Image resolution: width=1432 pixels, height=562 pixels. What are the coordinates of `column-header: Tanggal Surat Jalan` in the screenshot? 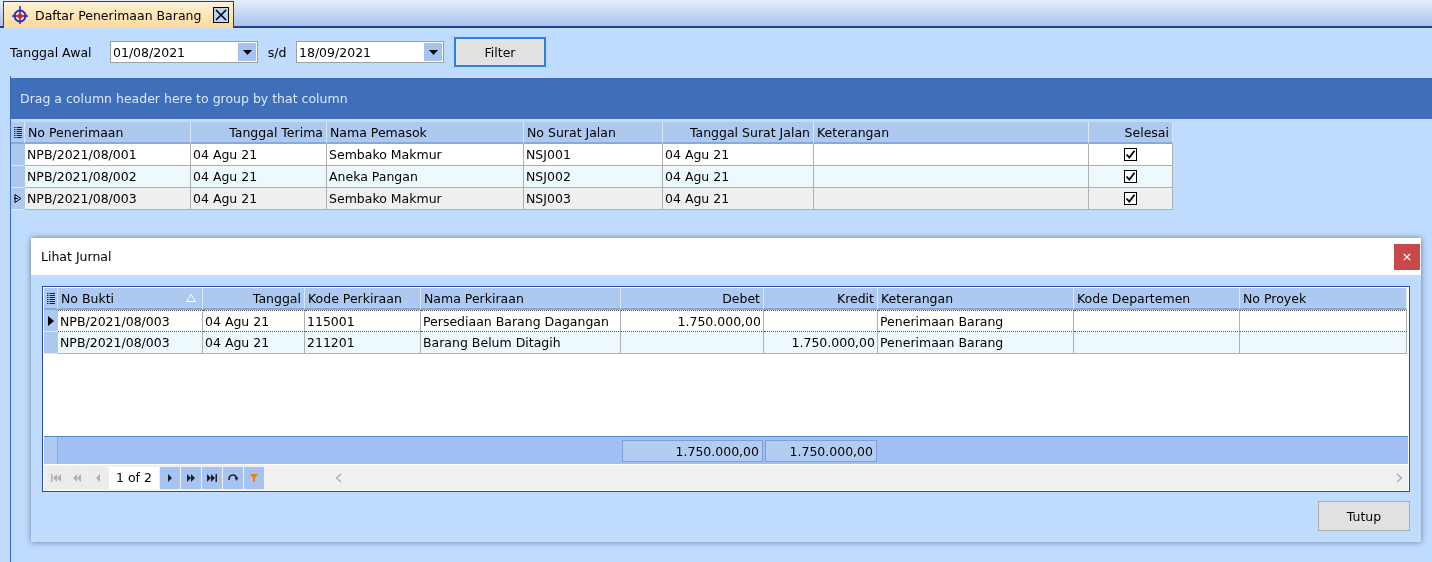 It's located at (738, 133).